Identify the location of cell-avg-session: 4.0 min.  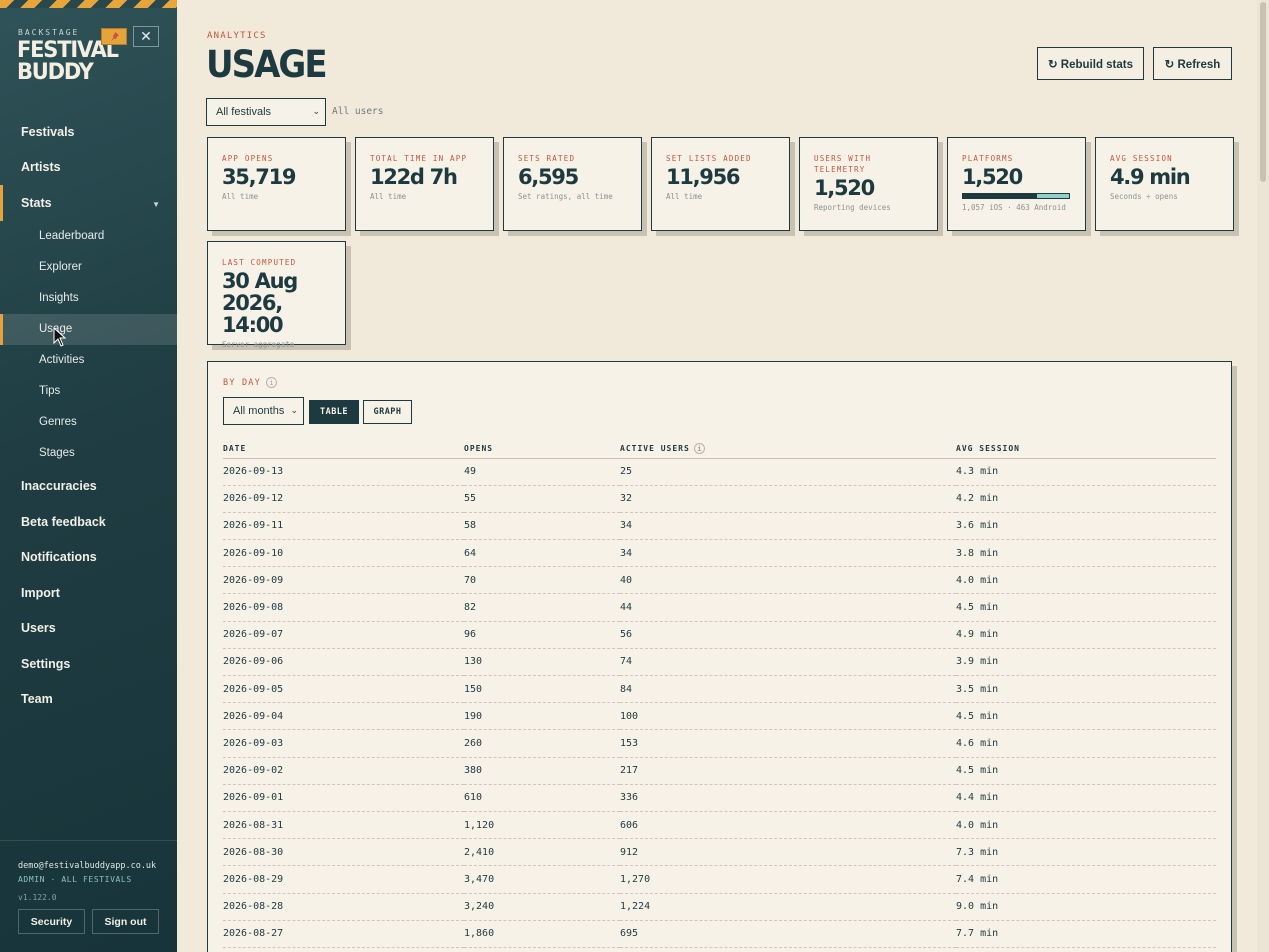
(1086, 825).